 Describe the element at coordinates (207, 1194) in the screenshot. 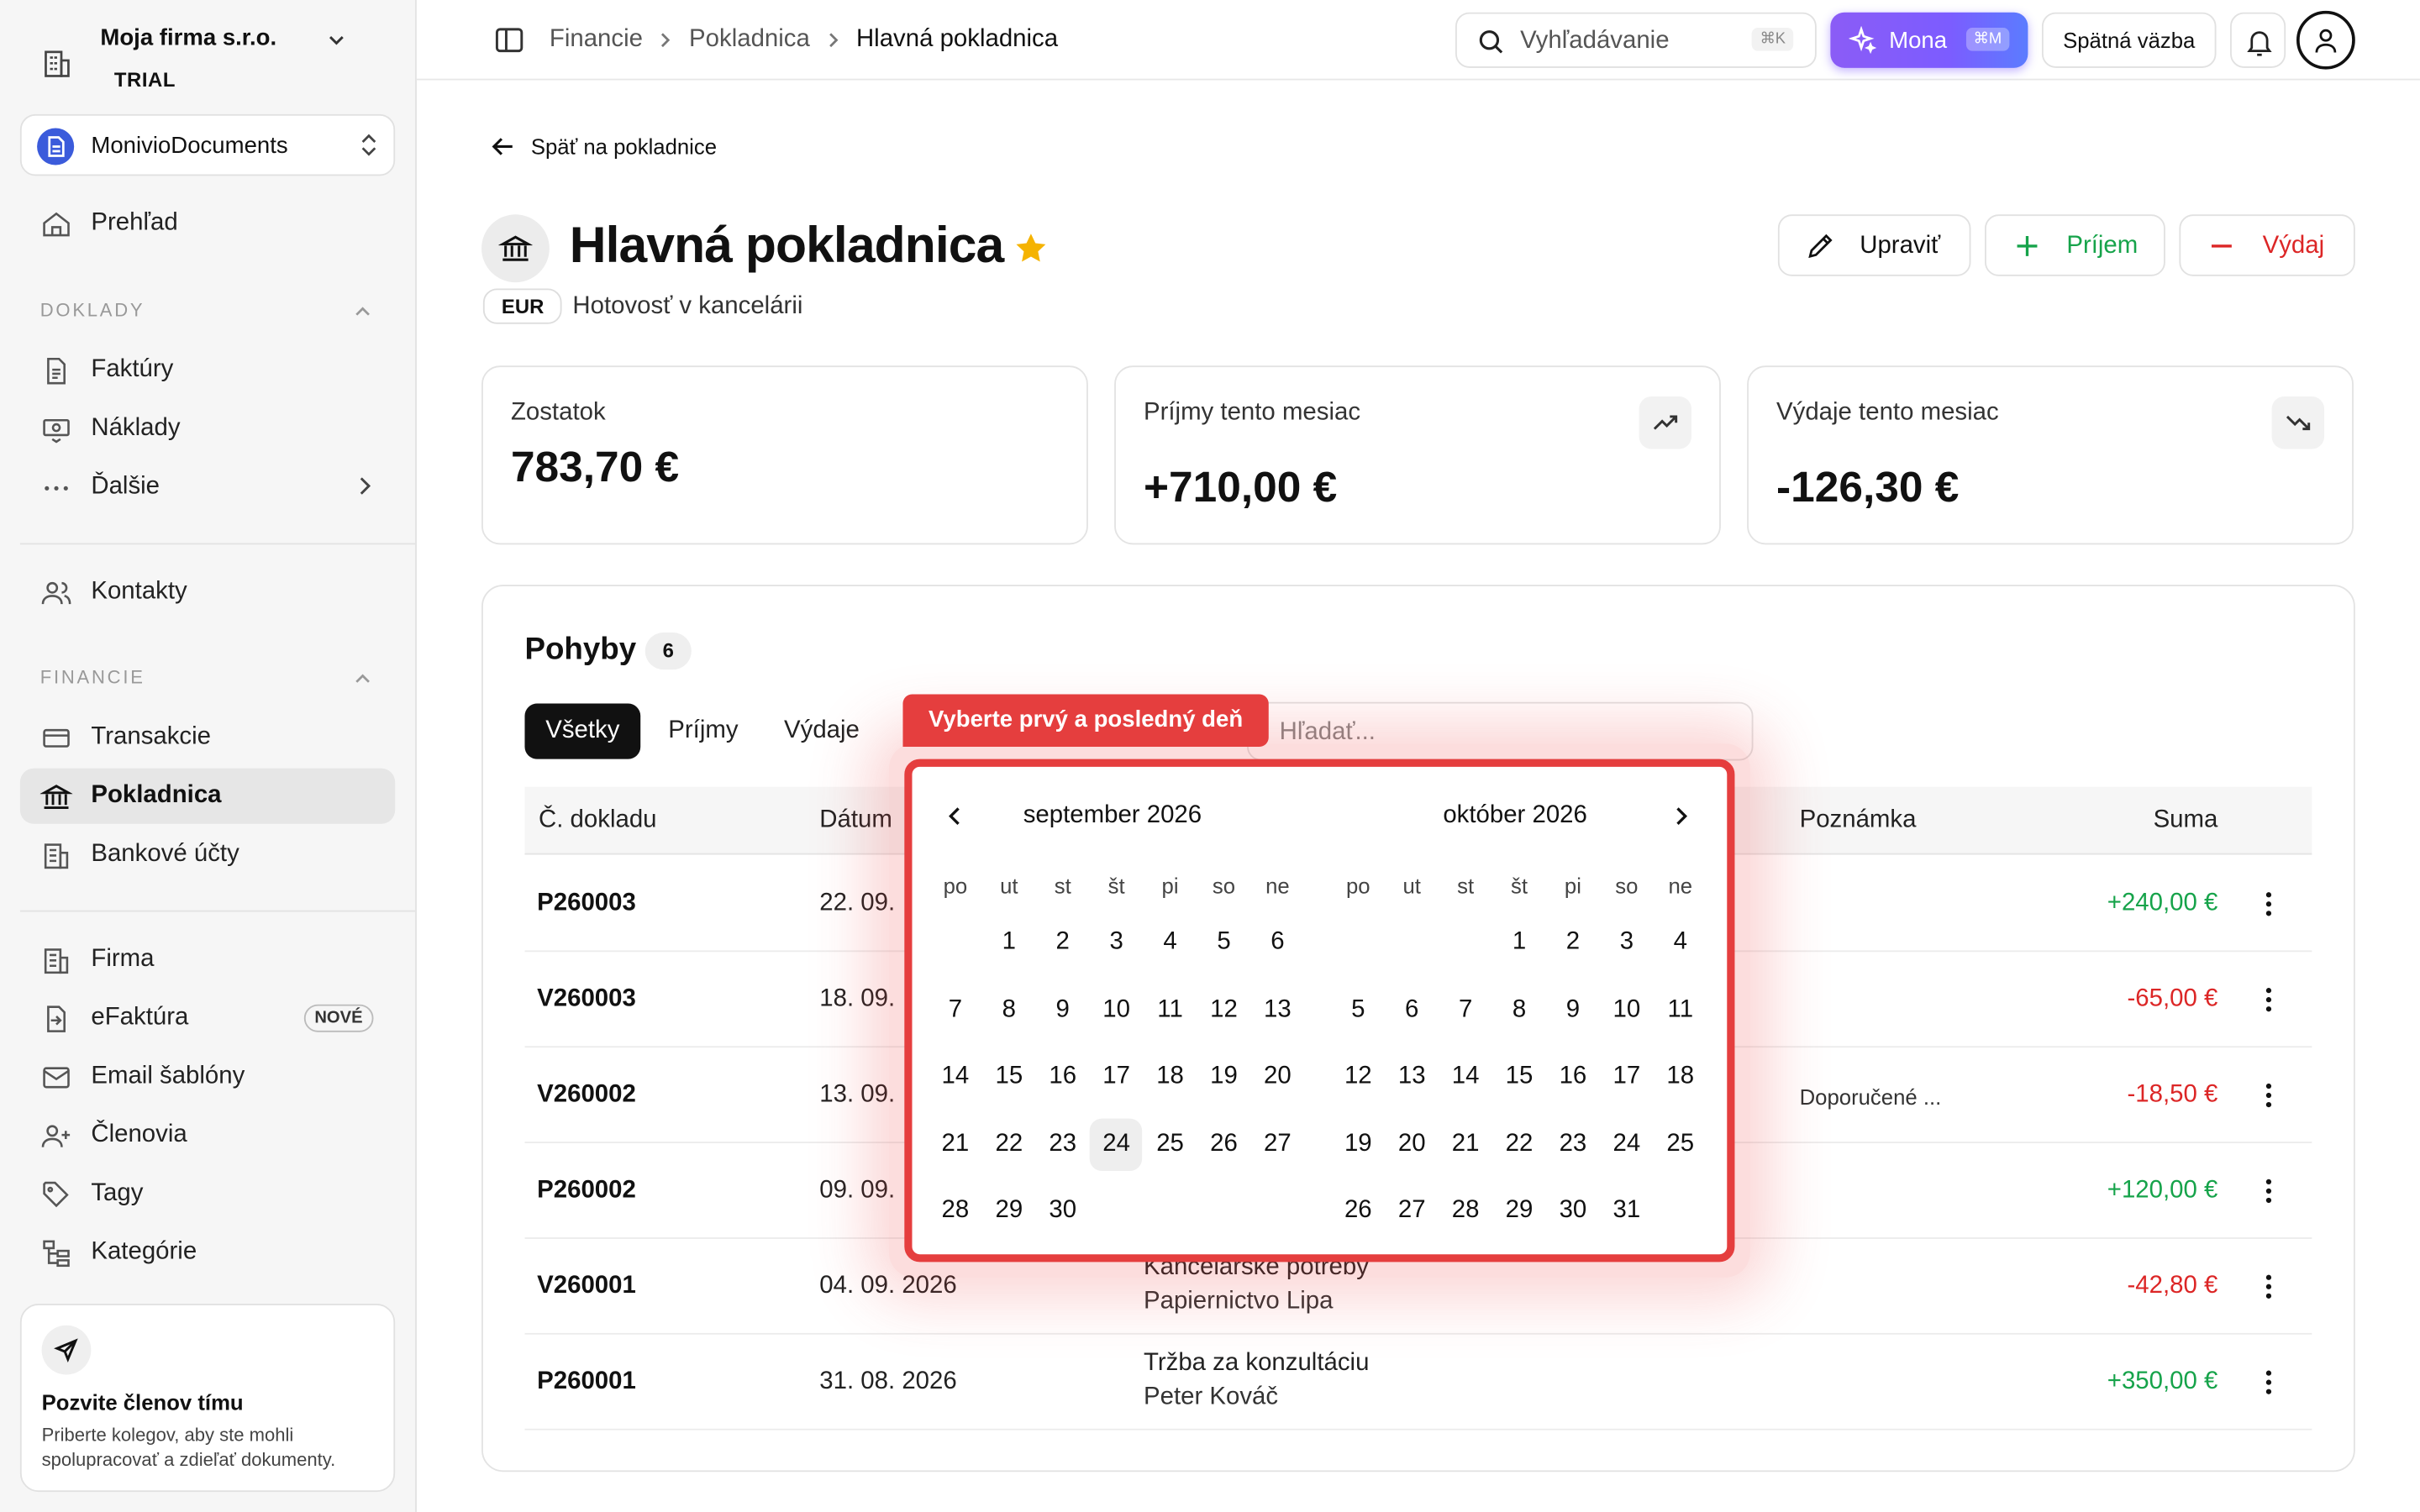

I see `sidebar-item-tags: Tagy` at that location.